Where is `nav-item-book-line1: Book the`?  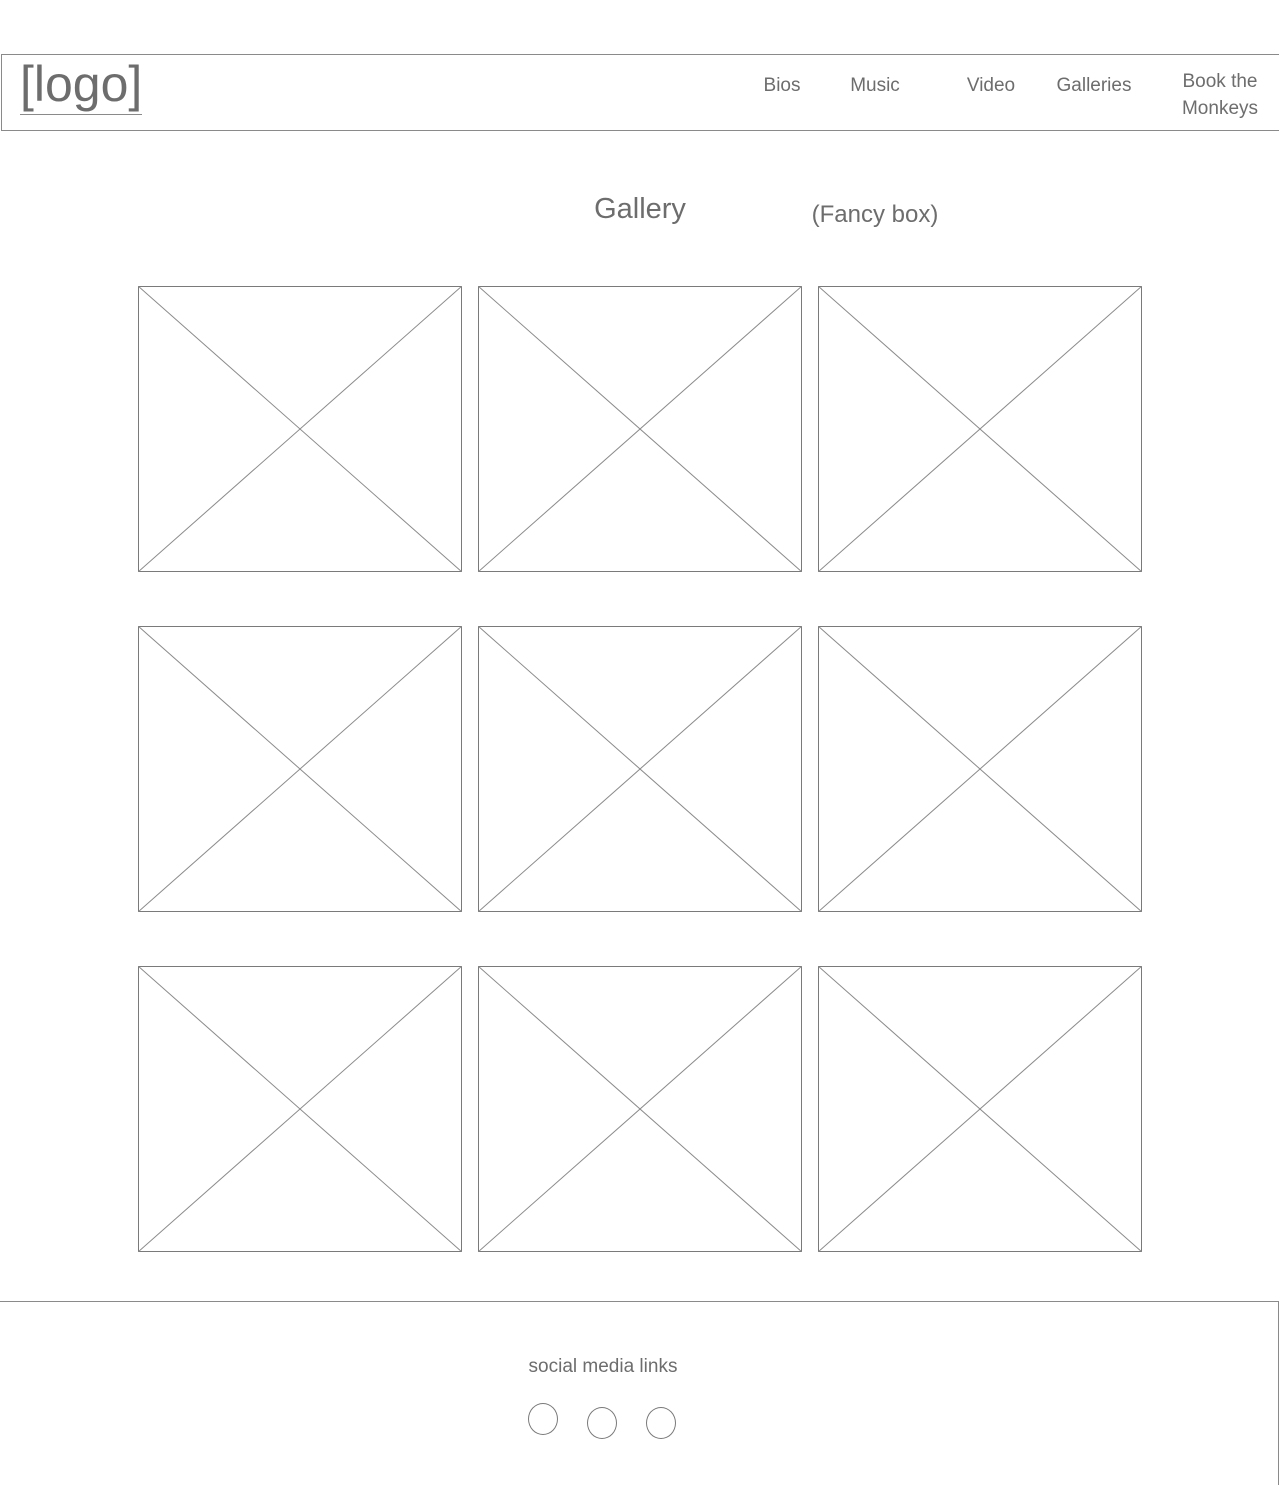 nav-item-book-line1: Book the is located at coordinates (1220, 81).